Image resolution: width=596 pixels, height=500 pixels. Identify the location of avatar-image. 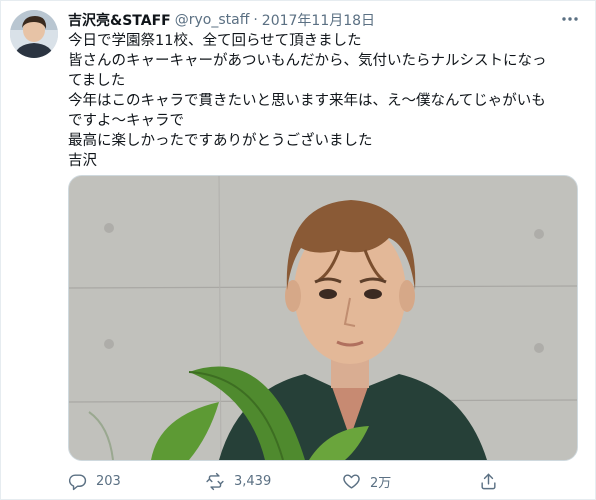
(34, 34).